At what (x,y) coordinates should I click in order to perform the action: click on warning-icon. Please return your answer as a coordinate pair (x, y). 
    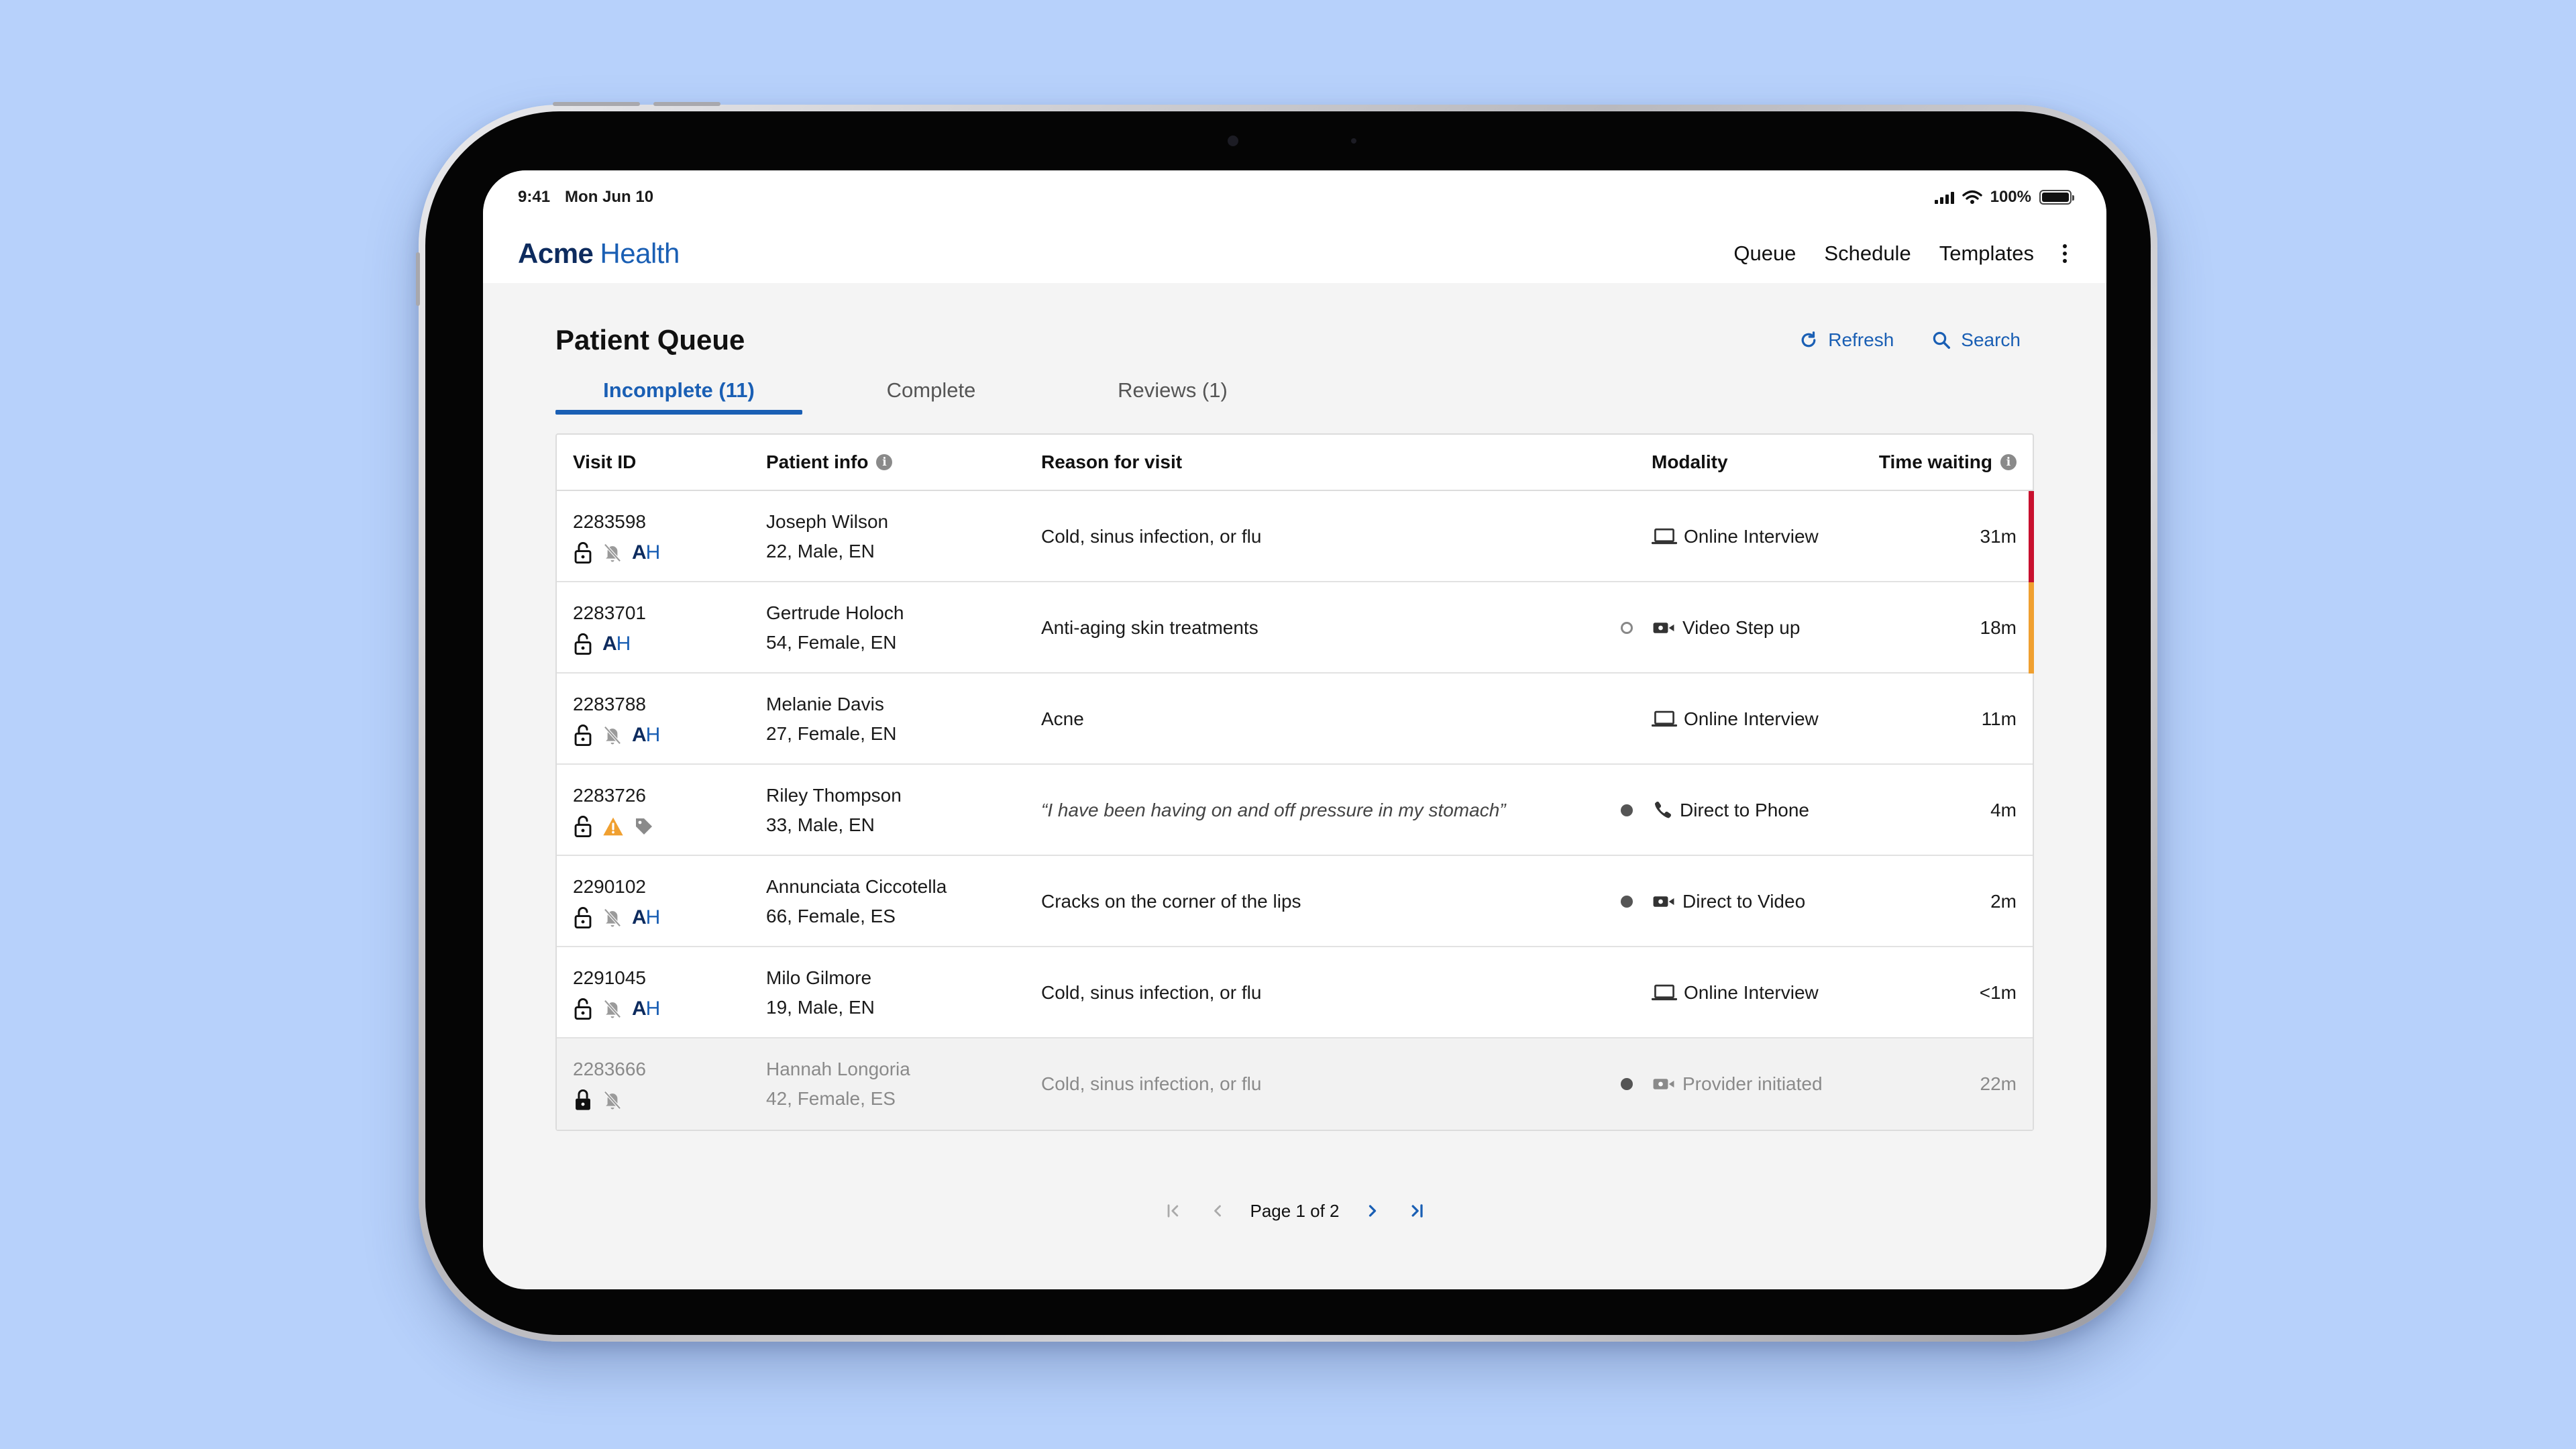
    Looking at the image, I should click on (613, 826).